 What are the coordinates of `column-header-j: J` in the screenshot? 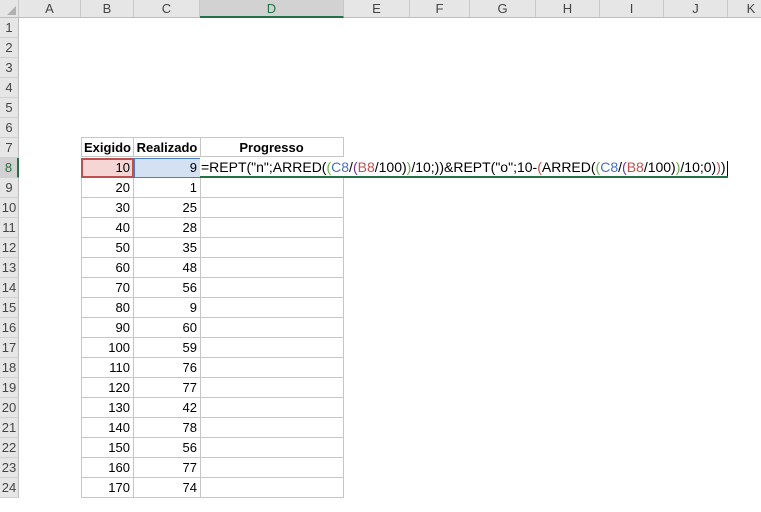 It's located at (696, 9).